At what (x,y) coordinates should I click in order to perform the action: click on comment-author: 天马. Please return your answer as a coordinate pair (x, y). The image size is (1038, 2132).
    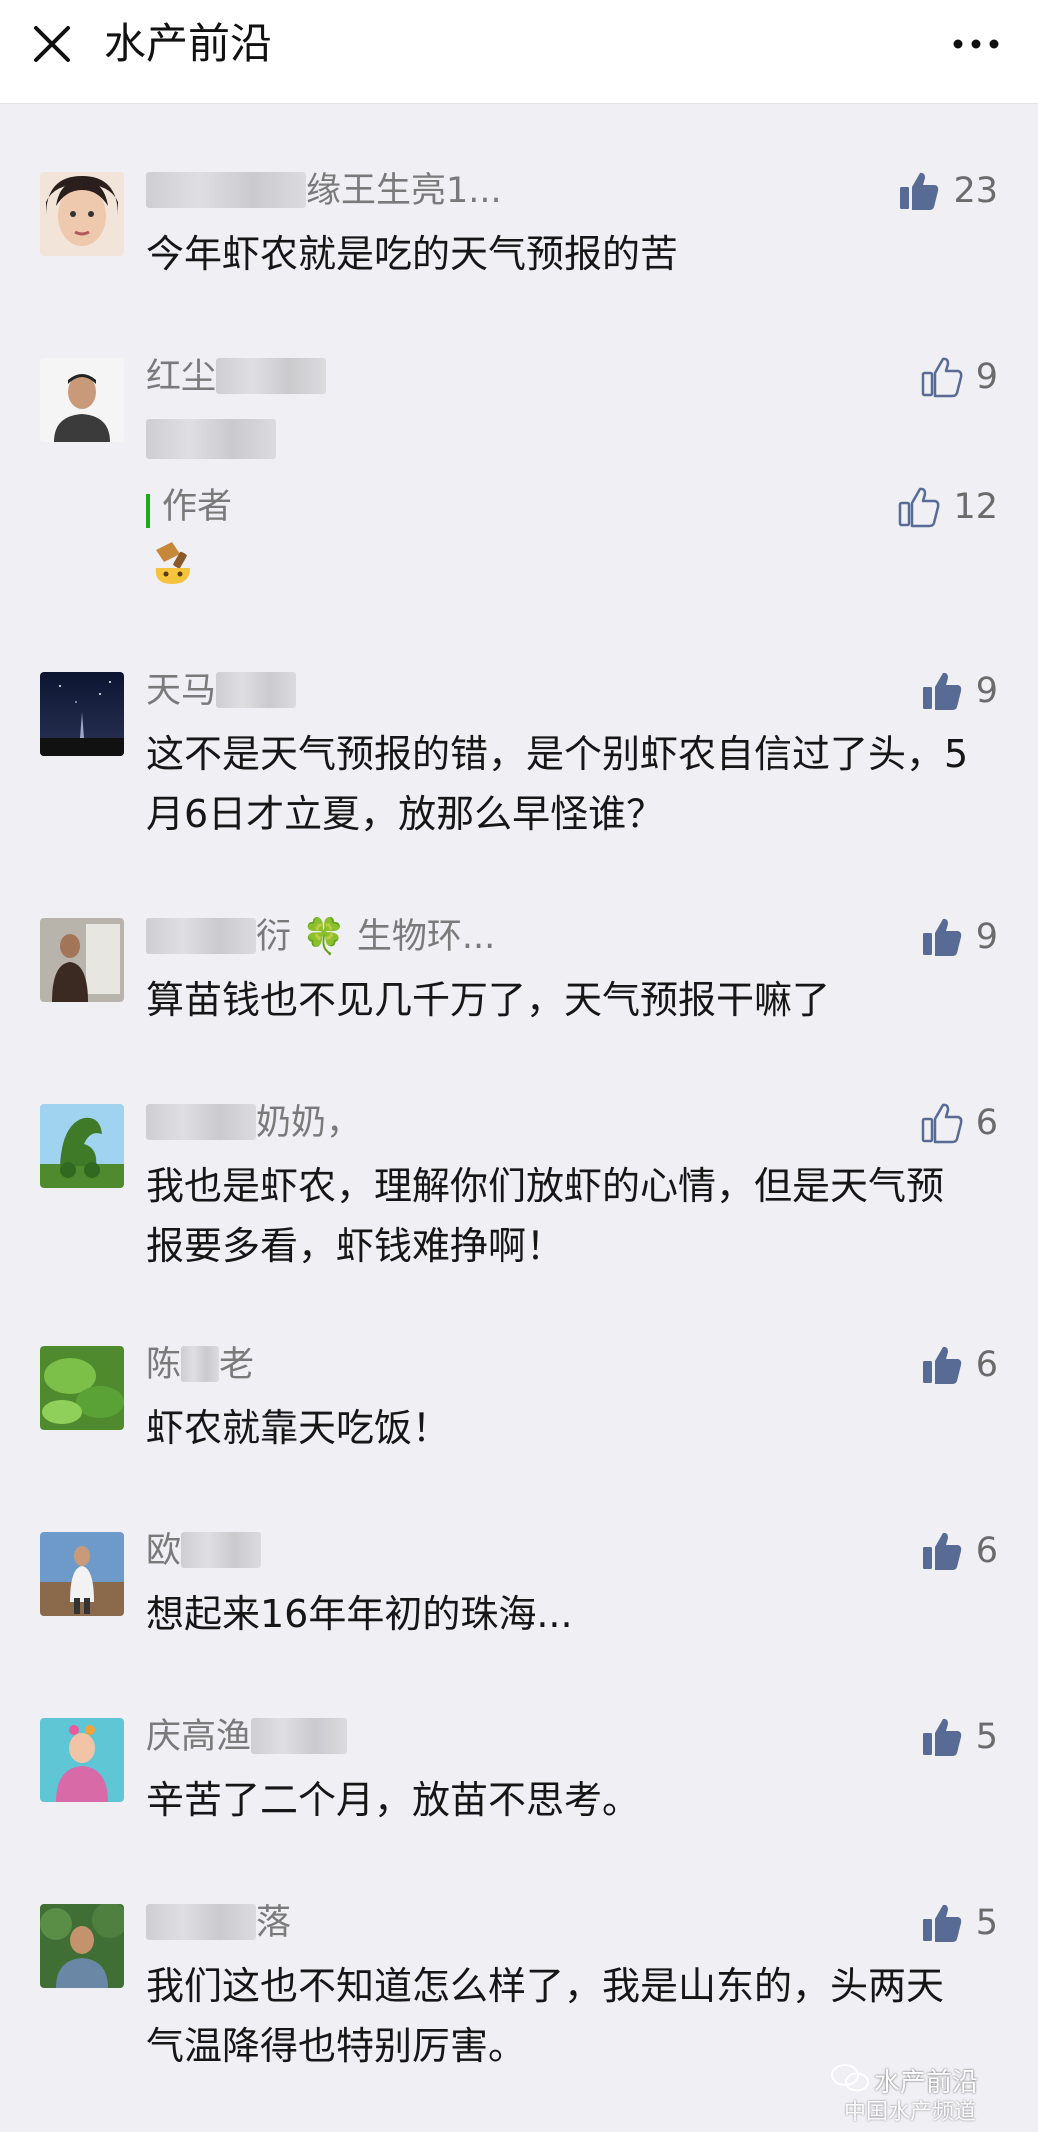
    Looking at the image, I should click on (221, 691).